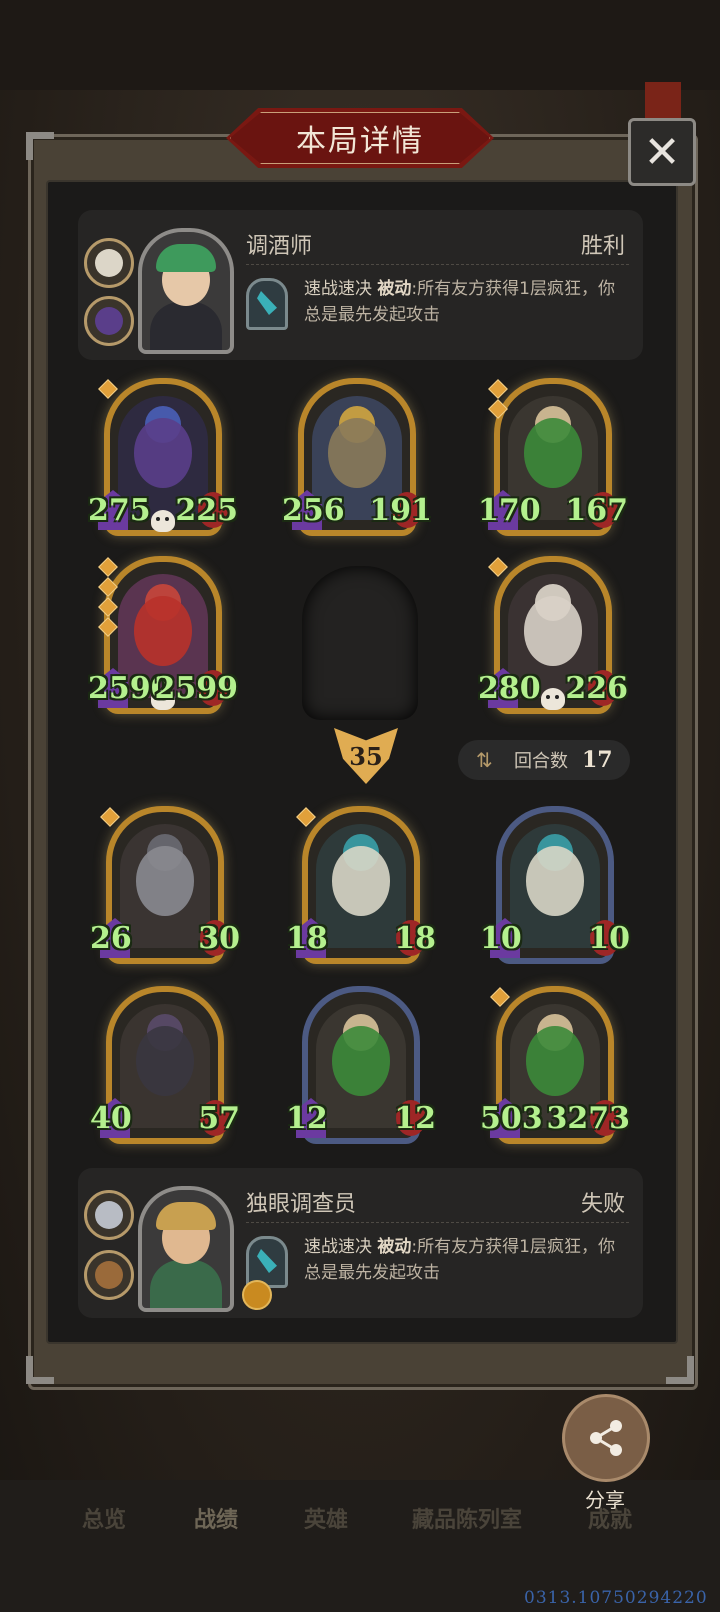  Describe the element at coordinates (109, 321) in the screenshot. I see `crystal-icon` at that location.